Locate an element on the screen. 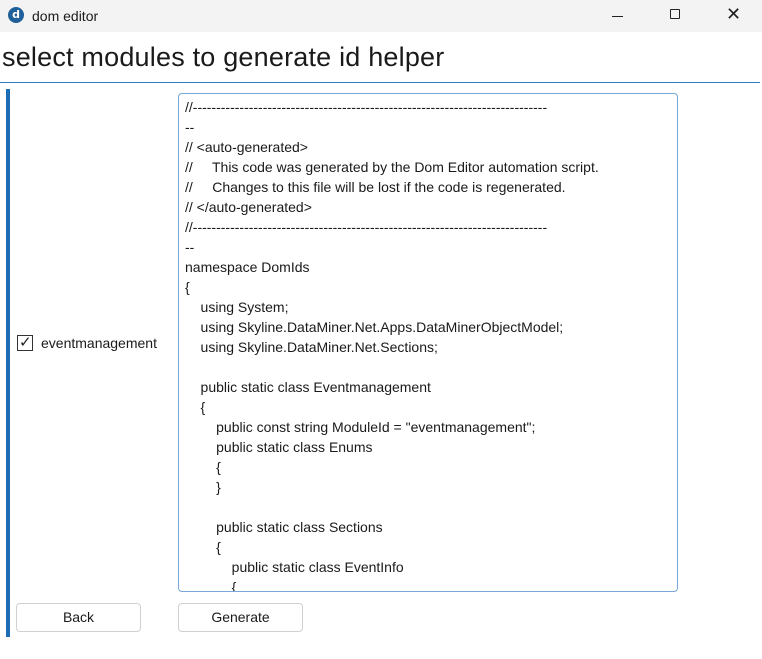  minimize-icon is located at coordinates (617, 16).